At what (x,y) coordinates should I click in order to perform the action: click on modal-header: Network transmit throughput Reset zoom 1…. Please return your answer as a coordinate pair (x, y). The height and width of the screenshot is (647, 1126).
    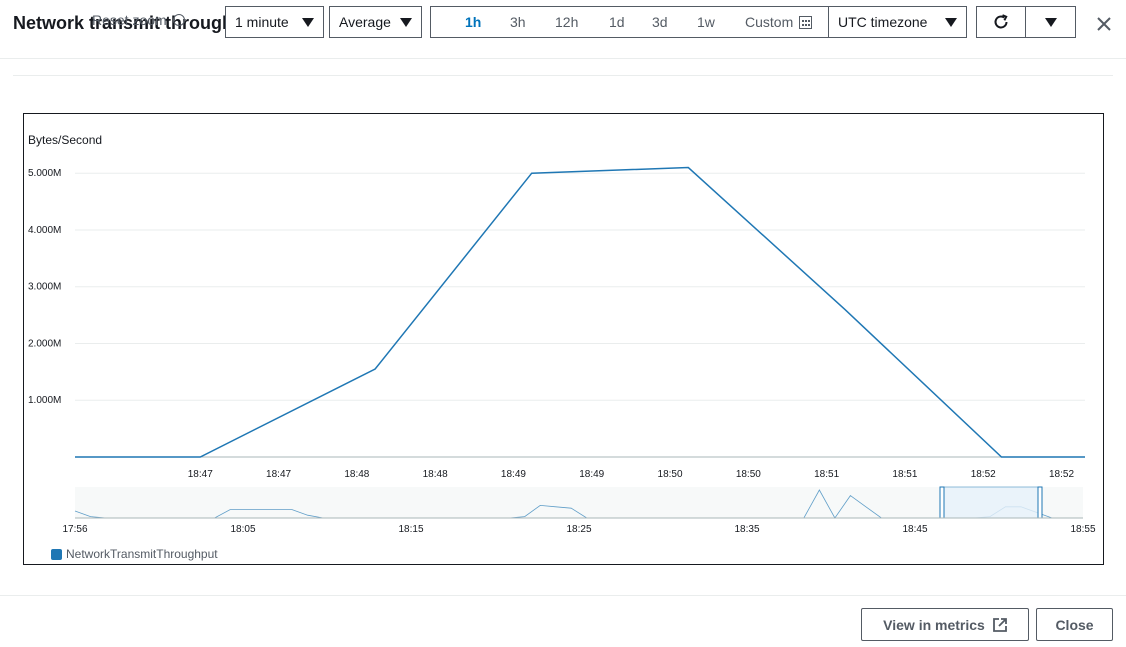
    Looking at the image, I should click on (563, 29).